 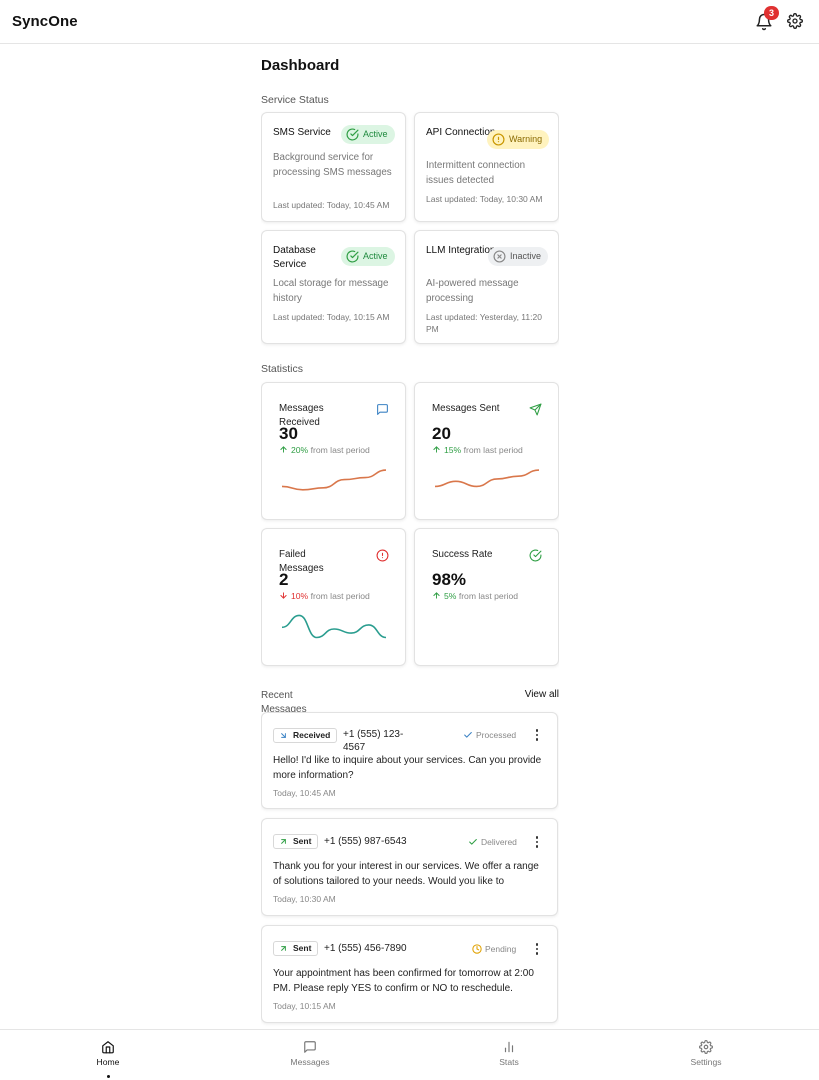 I want to click on notification-badge: 3, so click(x=771, y=13).